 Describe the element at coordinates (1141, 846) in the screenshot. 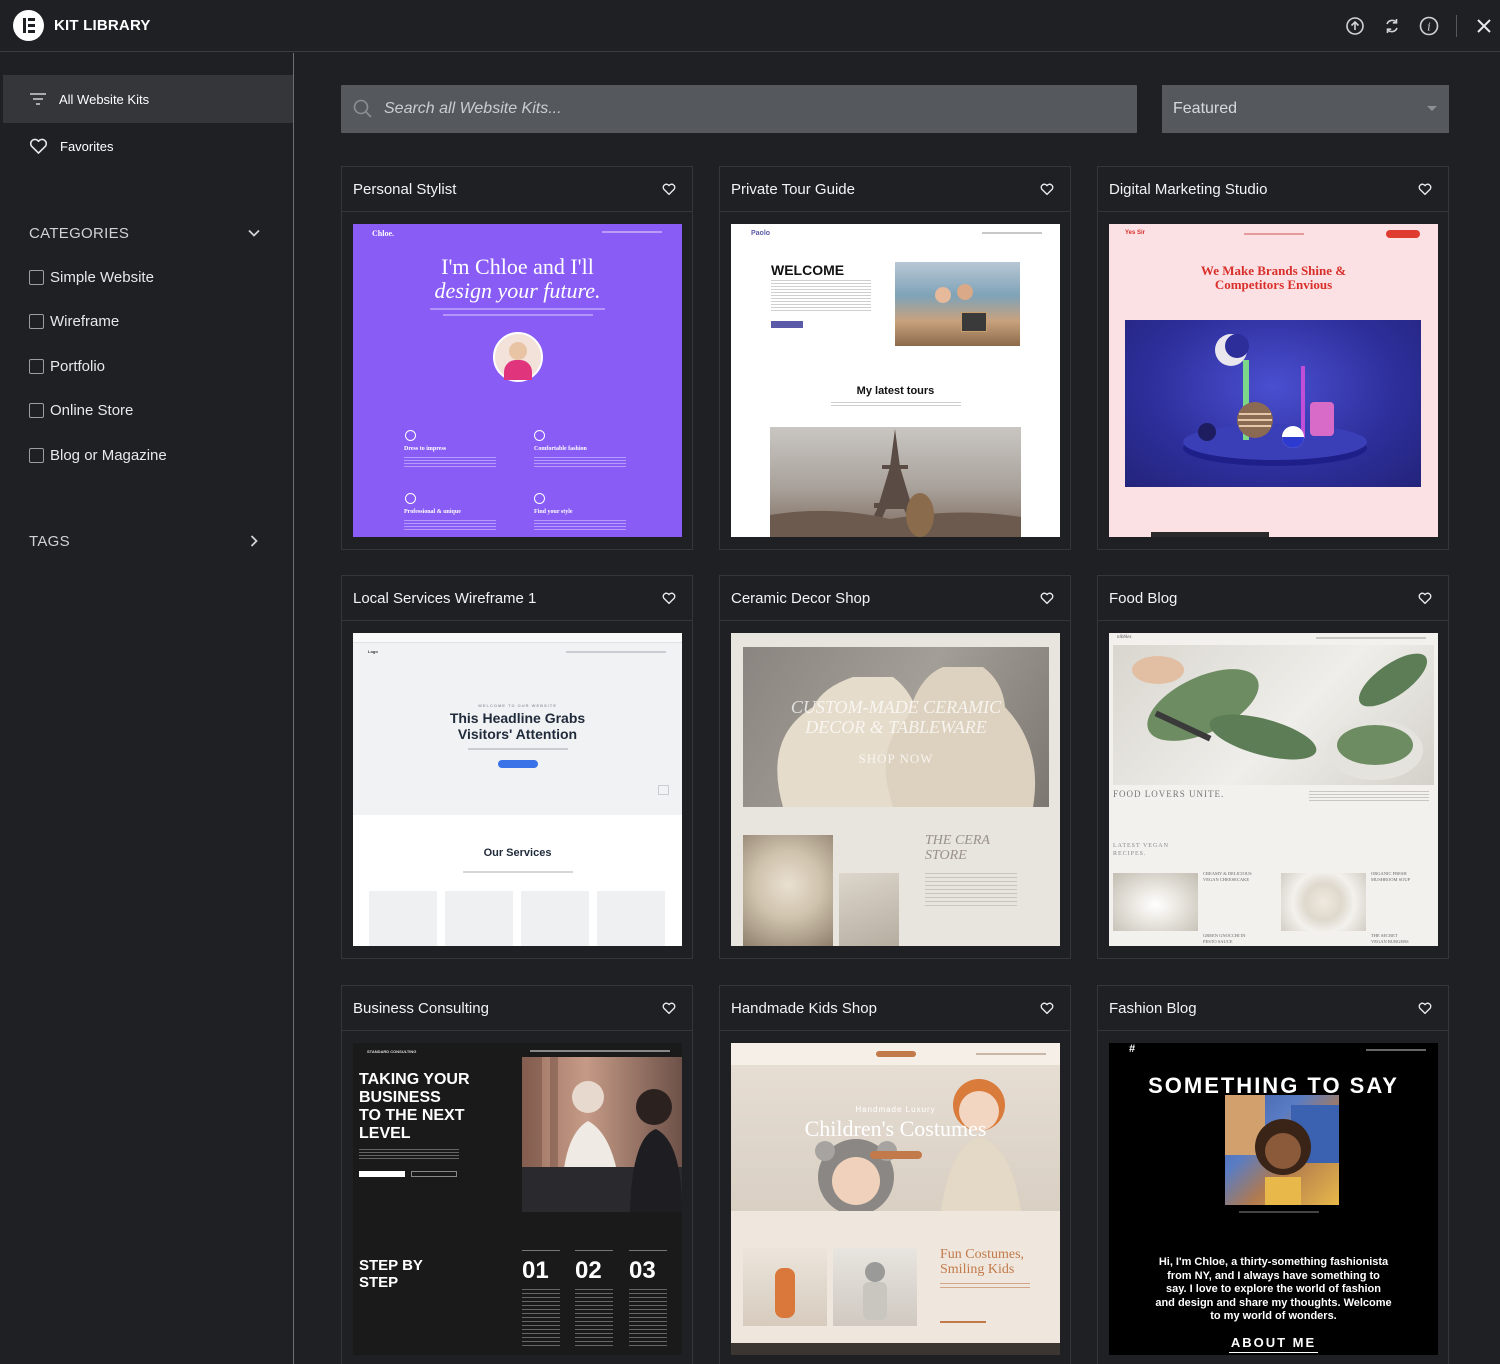

I see `preview-section-title: LATEST VEGAN` at that location.